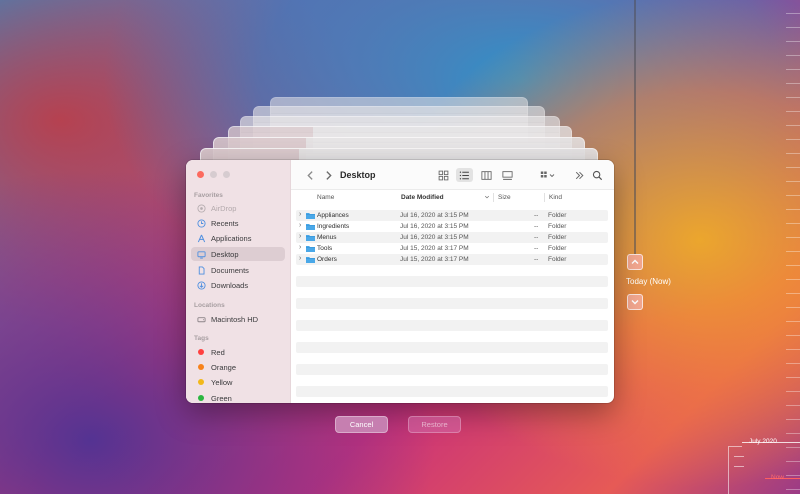 The height and width of the screenshot is (494, 800). I want to click on view-gallery-button, so click(507, 175).